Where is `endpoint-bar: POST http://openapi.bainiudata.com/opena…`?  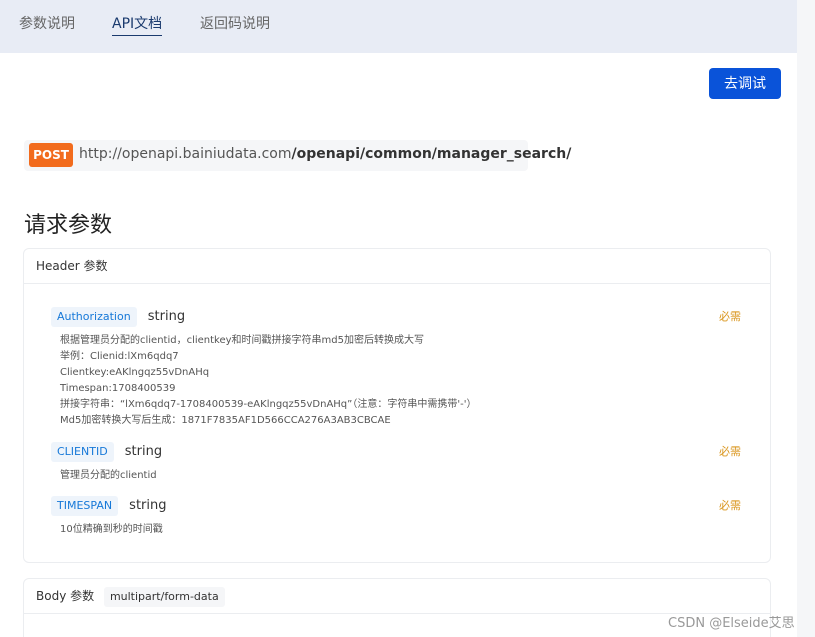
endpoint-bar: POST http://openapi.bainiudata.com/opena… is located at coordinates (297, 155).